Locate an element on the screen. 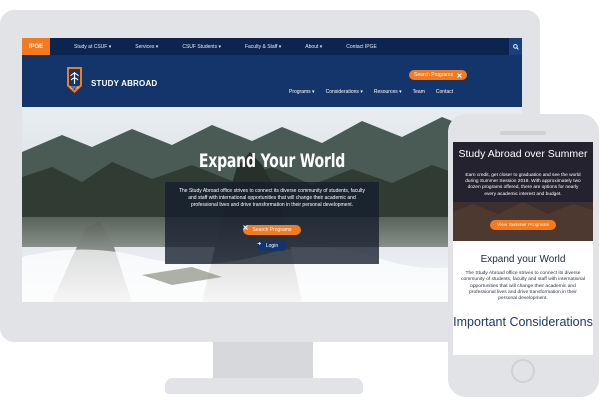 The width and height of the screenshot is (600, 405). site-brand-title: STUDY ABROAD is located at coordinates (124, 83).